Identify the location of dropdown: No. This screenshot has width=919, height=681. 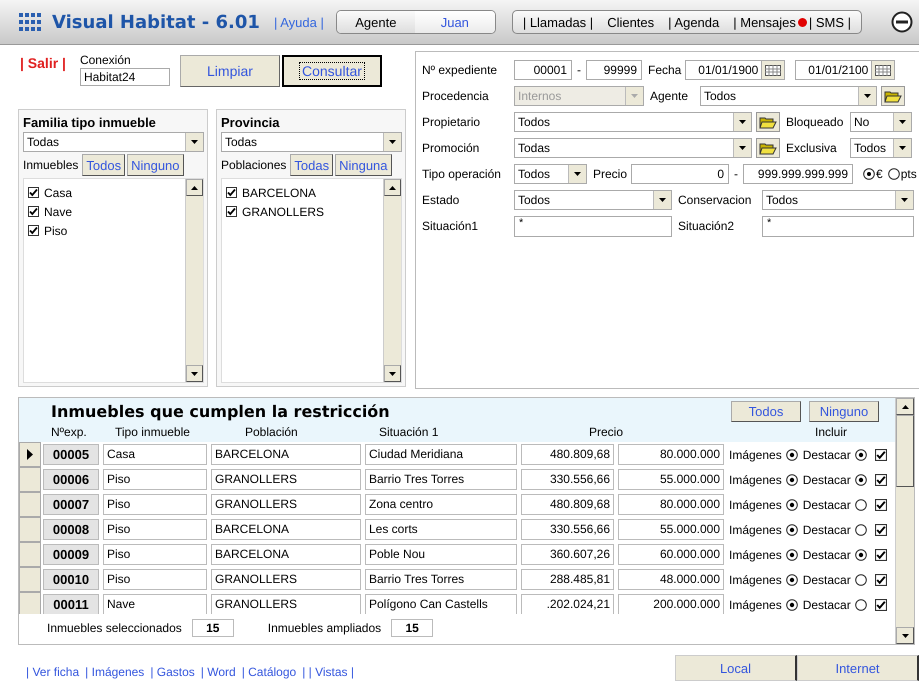
(881, 122).